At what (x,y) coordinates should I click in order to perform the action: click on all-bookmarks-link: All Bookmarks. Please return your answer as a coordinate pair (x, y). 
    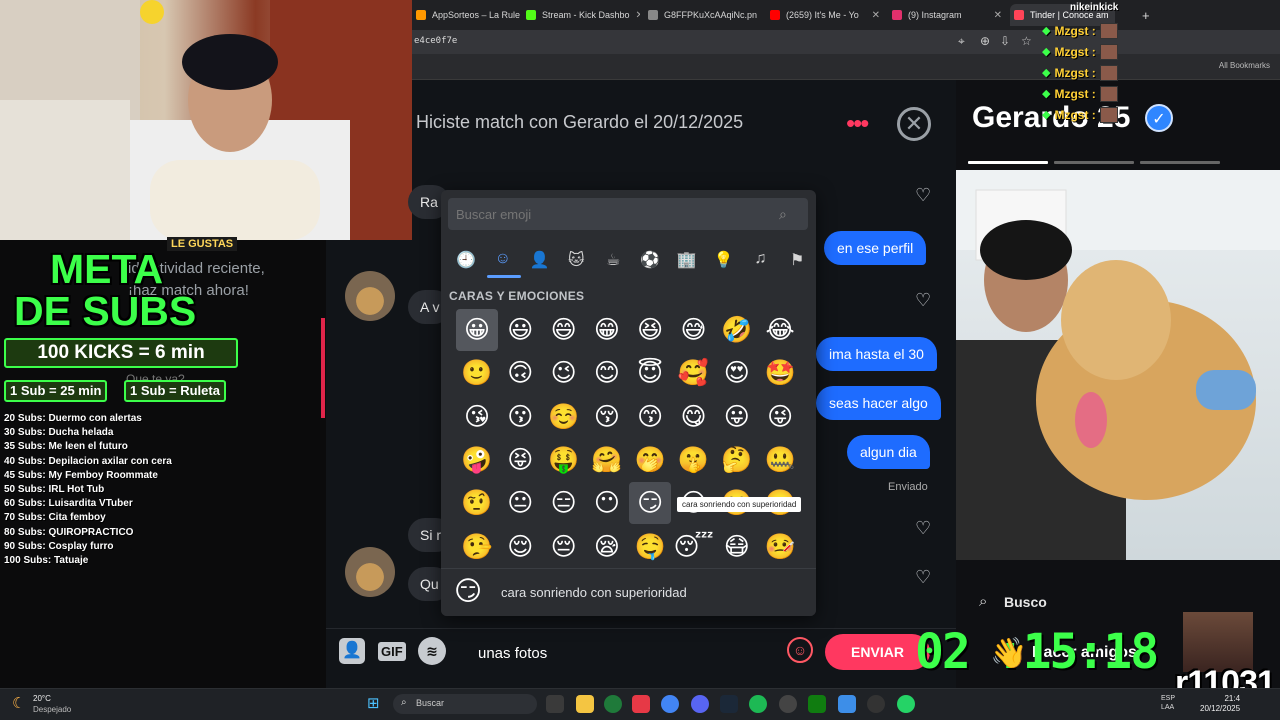
    Looking at the image, I should click on (1244, 65).